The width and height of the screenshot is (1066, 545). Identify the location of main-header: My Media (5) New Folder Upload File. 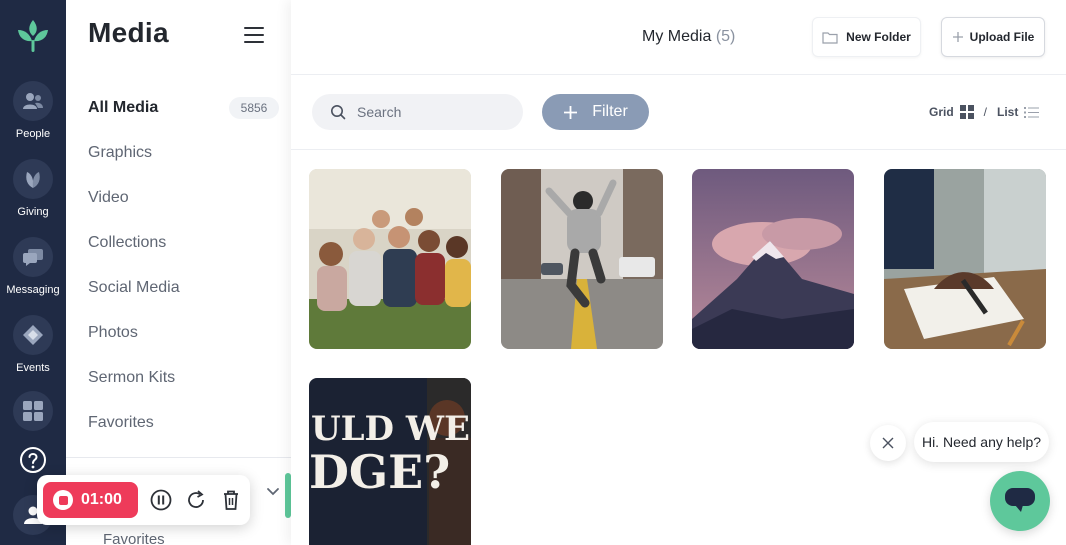
(678, 37).